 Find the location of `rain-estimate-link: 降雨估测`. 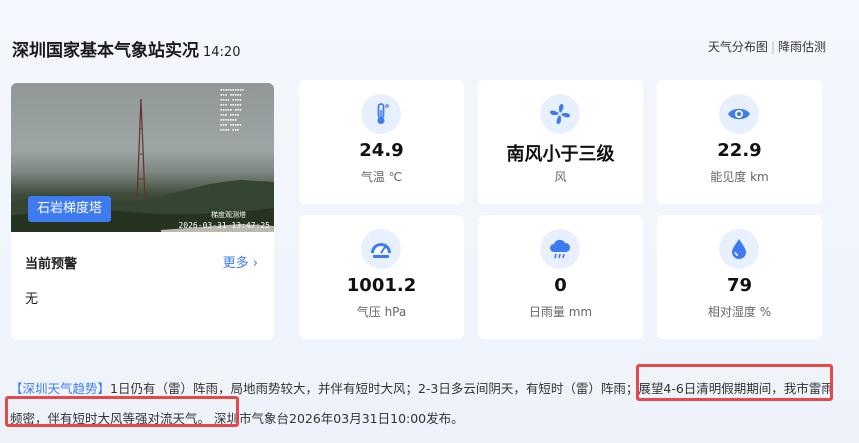

rain-estimate-link: 降雨估测 is located at coordinates (802, 47).